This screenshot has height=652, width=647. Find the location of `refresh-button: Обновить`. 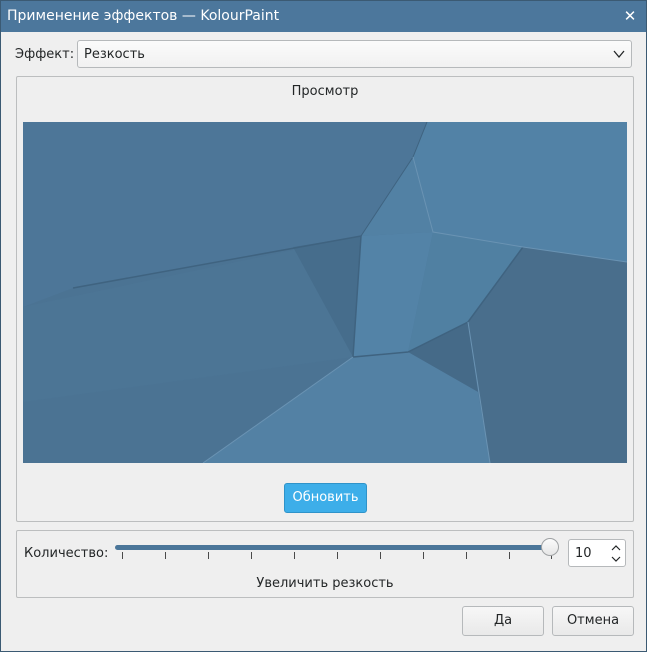

refresh-button: Обновить is located at coordinates (325, 498).